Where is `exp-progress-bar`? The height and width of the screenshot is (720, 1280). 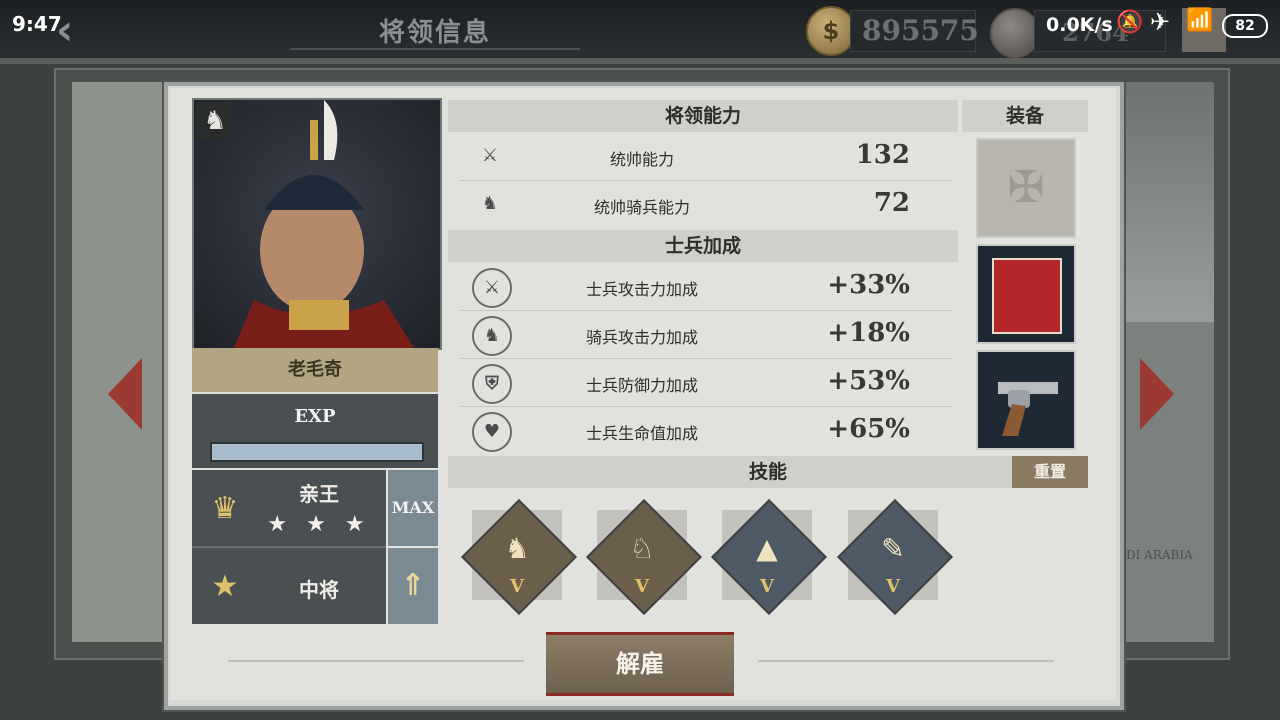 exp-progress-bar is located at coordinates (317, 452).